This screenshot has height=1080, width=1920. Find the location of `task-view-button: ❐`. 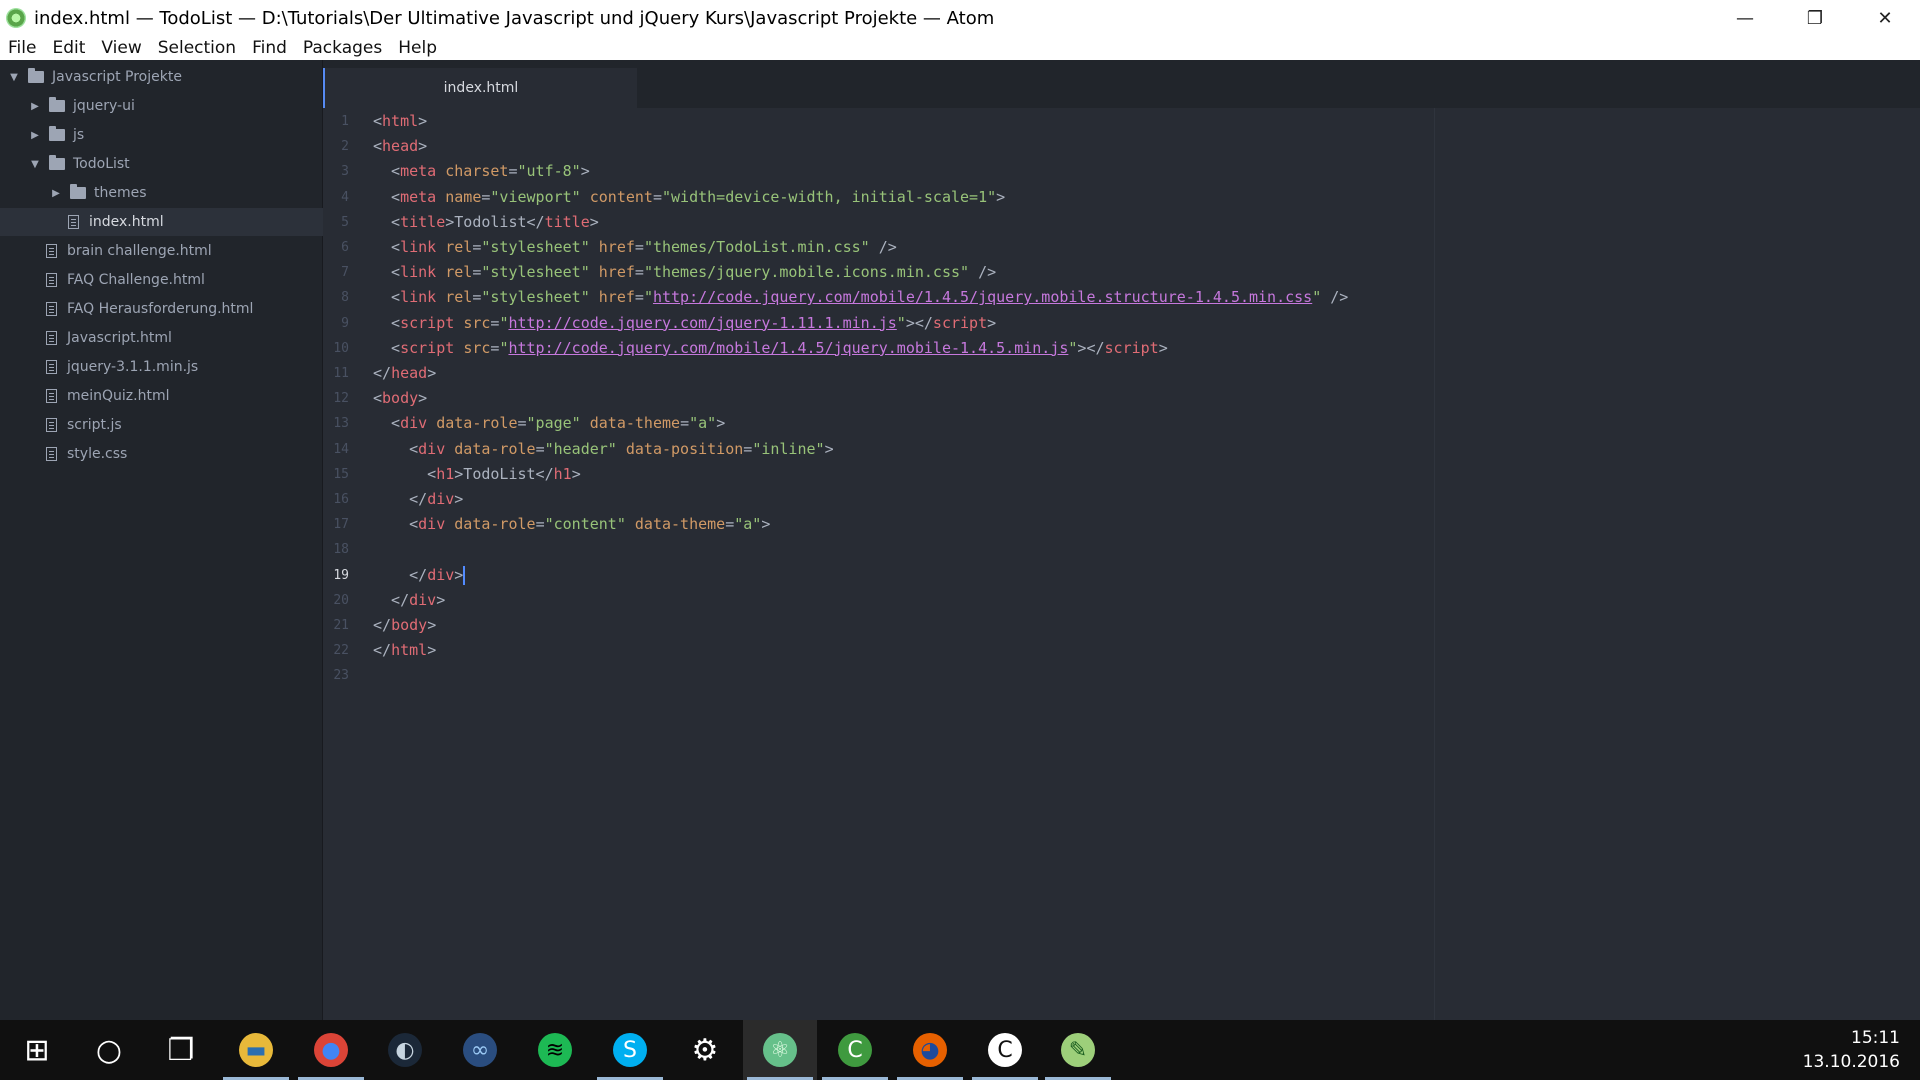

task-view-button: ❐ is located at coordinates (181, 1050).